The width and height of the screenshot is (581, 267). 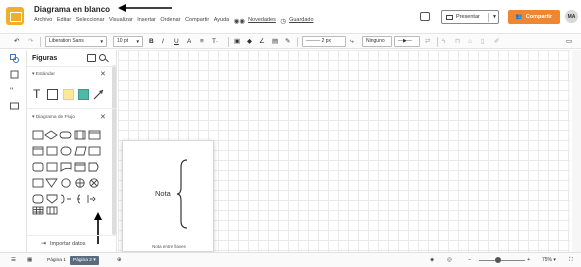 I want to click on line-color-icon: ∠, so click(x=262, y=41).